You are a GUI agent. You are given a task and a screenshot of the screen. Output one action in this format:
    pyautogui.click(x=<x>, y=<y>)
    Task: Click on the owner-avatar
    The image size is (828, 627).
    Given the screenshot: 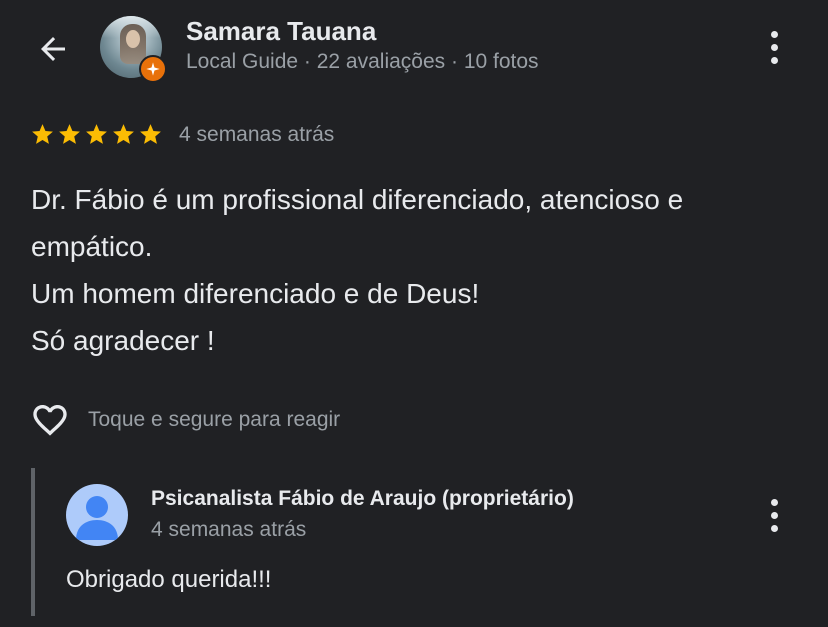 What is the action you would take?
    pyautogui.click(x=97, y=515)
    